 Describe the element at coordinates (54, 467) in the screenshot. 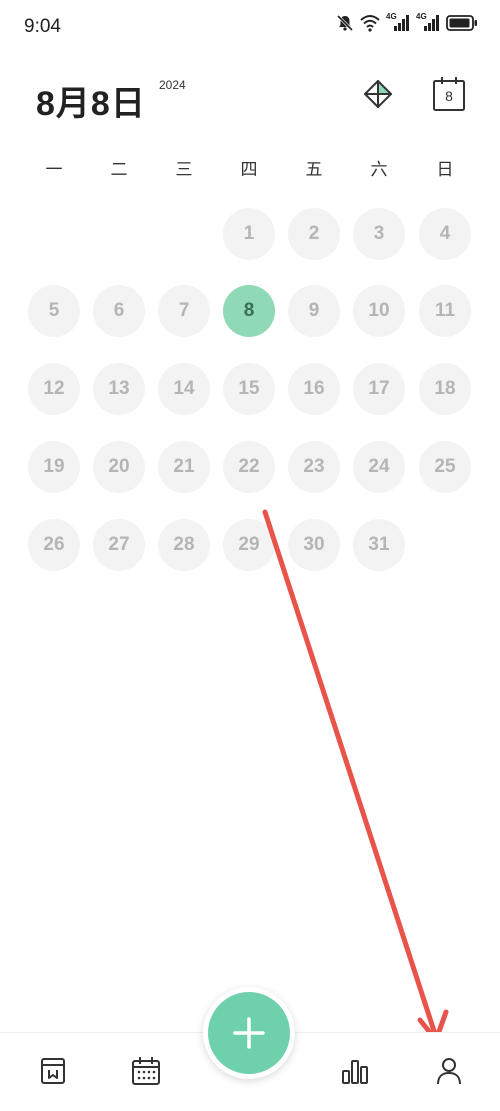

I see `calendar-day: 19` at that location.